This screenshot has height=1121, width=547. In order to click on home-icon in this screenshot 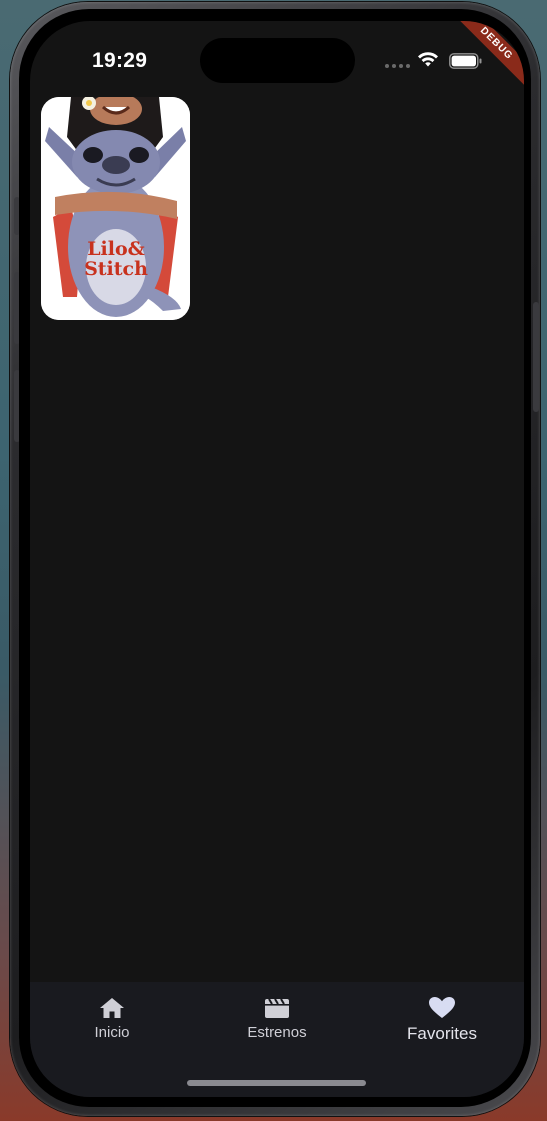, I will do `click(112, 1008)`.